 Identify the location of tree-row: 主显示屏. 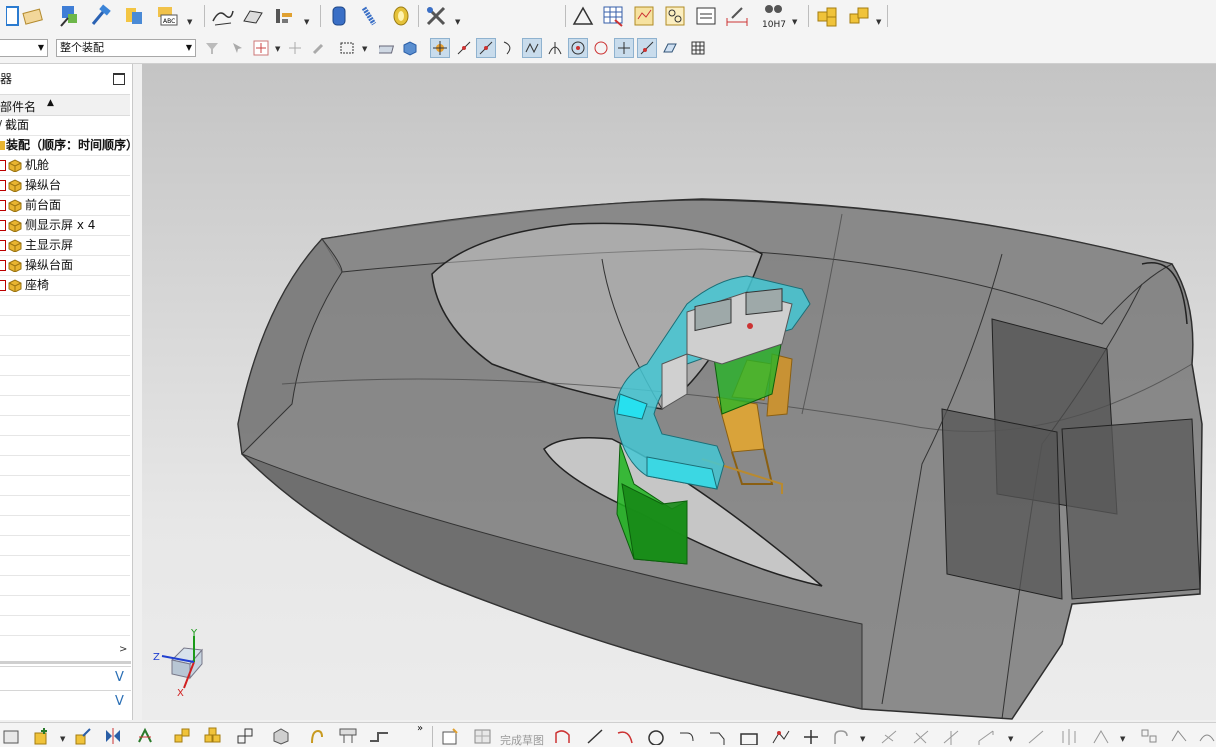
(65, 245).